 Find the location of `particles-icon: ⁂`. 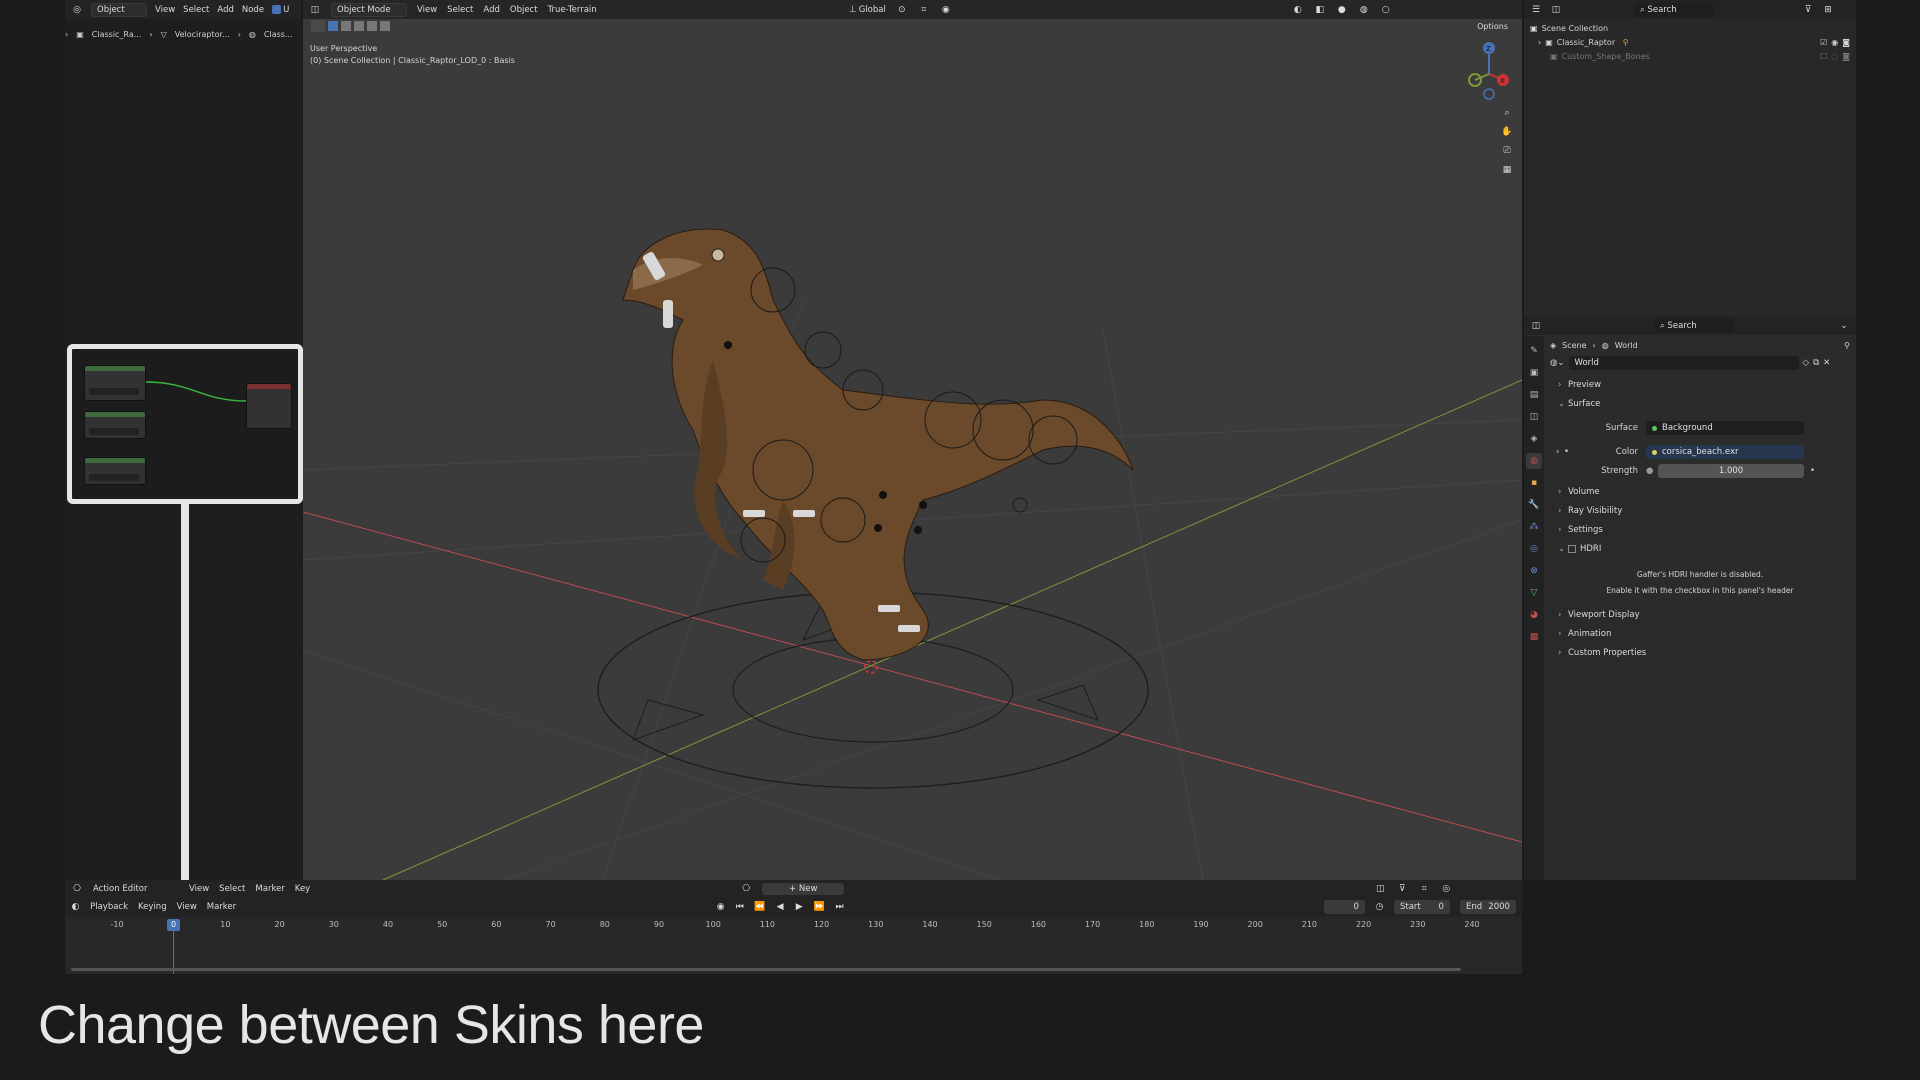

particles-icon: ⁂ is located at coordinates (1534, 527).